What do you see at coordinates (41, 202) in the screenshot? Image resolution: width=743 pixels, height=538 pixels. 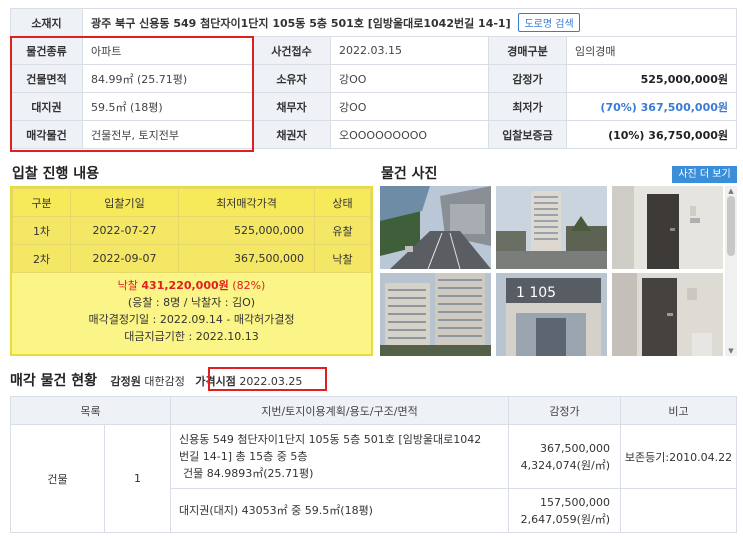 I see `bid-header: 구분` at bounding box center [41, 202].